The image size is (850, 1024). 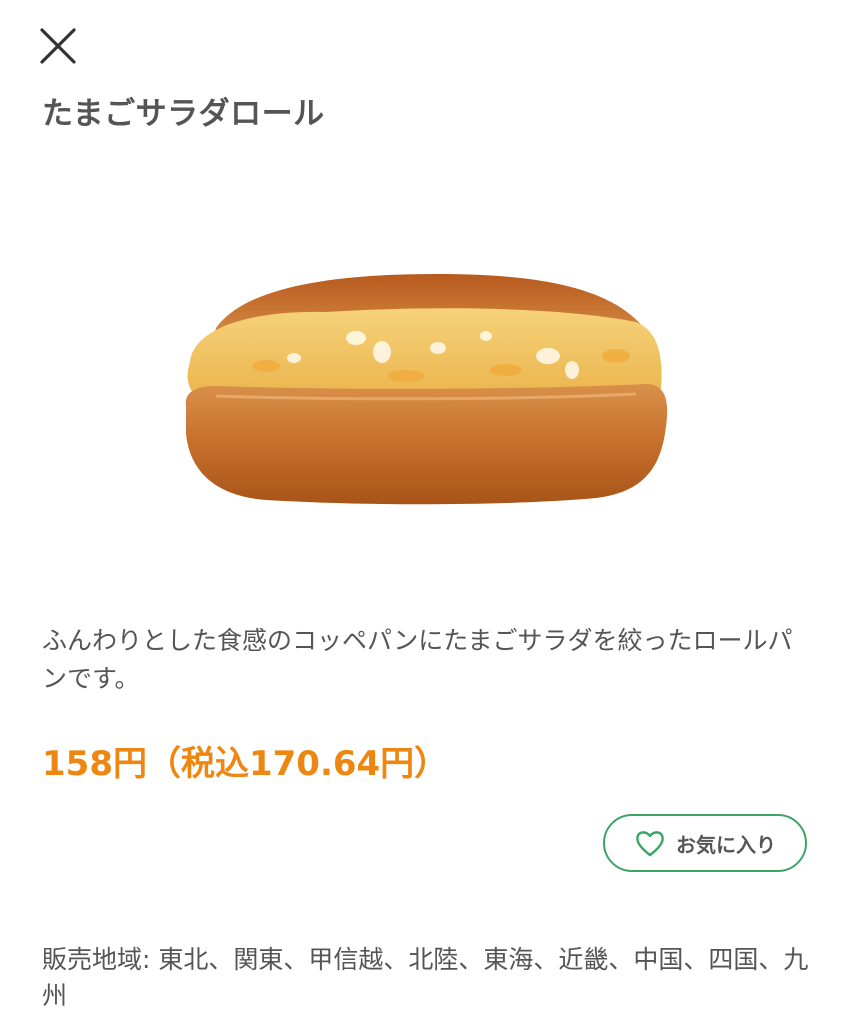 What do you see at coordinates (425, 977) in the screenshot?
I see `sales-region: 販売地域: 東北、関東、甲信越、北陸、東海、近畿、中国、四国、九州` at bounding box center [425, 977].